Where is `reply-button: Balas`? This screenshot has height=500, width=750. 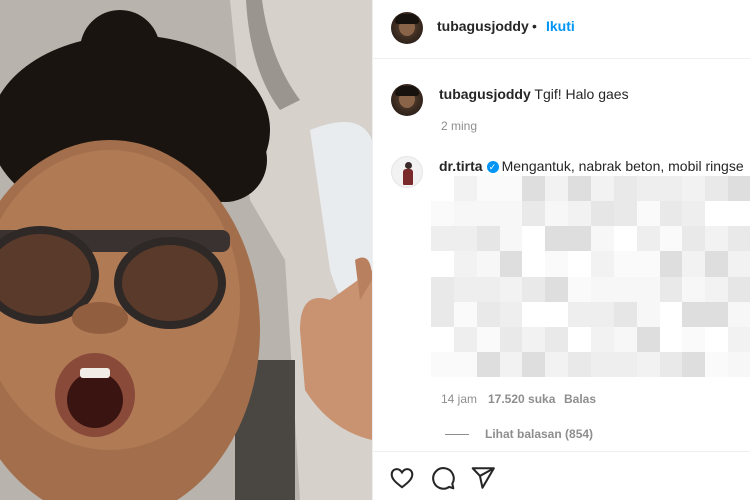
reply-button: Balas is located at coordinates (580, 399).